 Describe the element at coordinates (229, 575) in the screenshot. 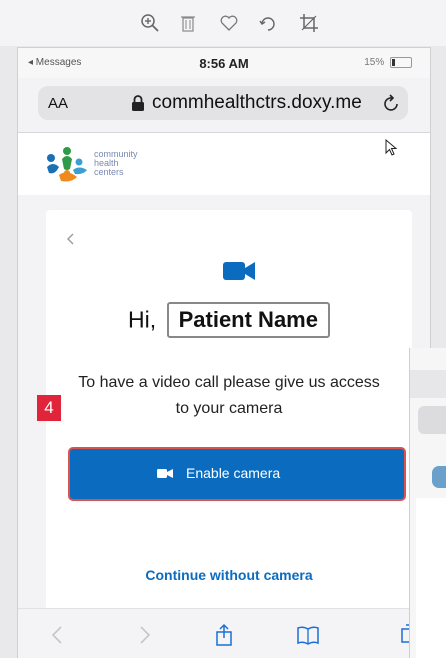

I see `continue-without-camera-link: Continue without camera` at that location.